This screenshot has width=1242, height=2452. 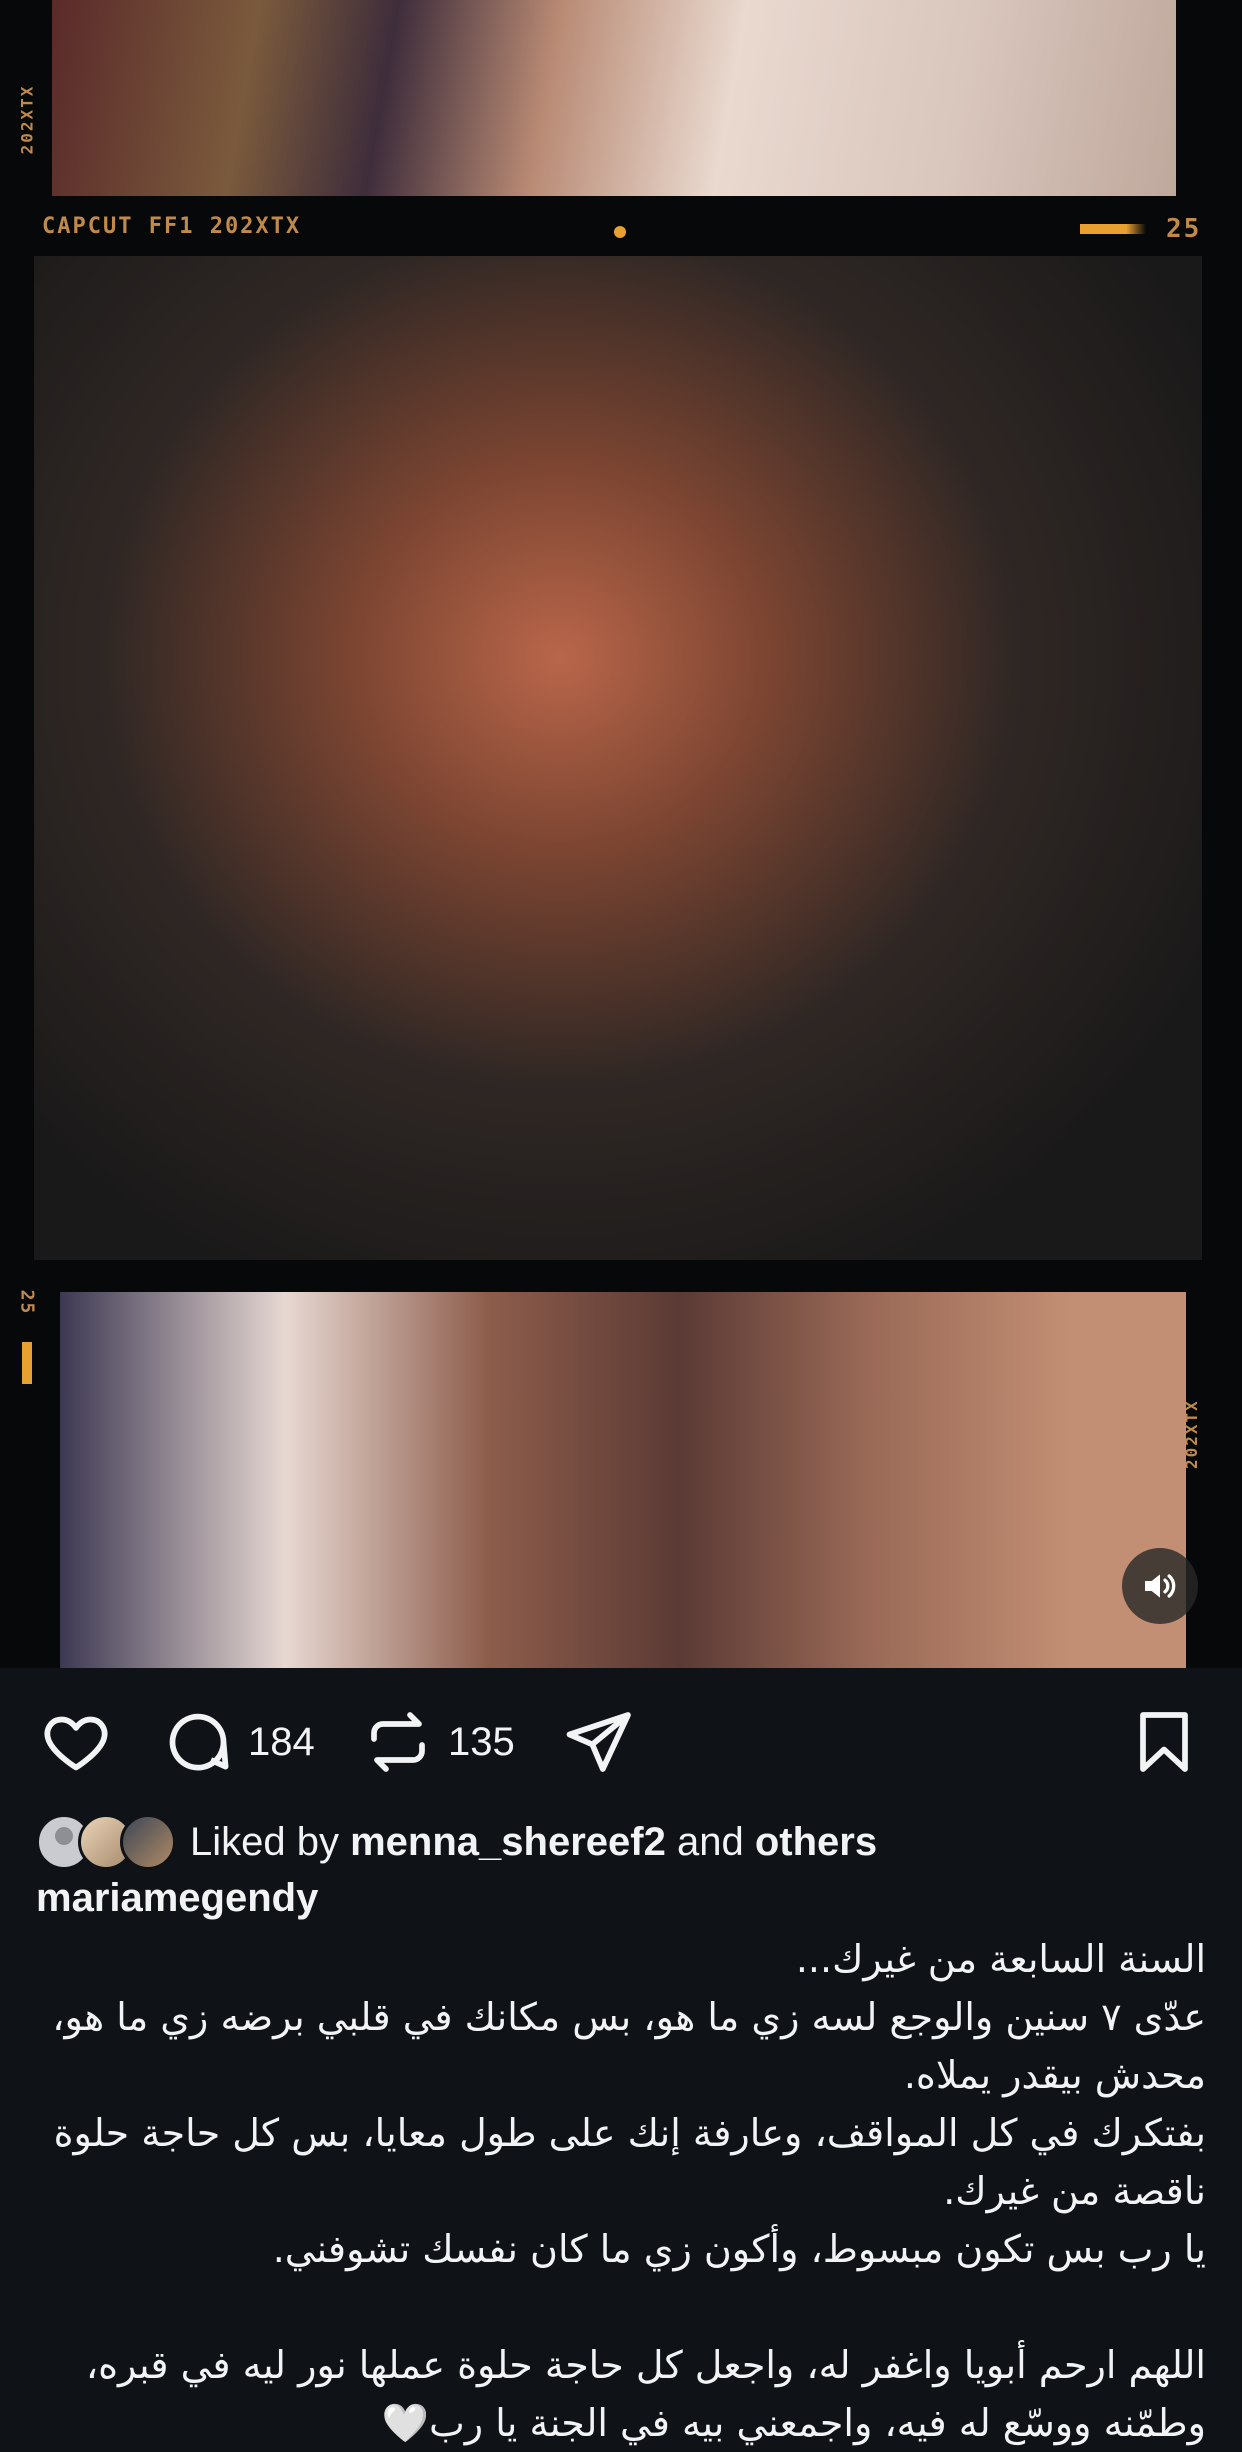 What do you see at coordinates (177, 1898) in the screenshot?
I see `post-username: mariamegendy` at bounding box center [177, 1898].